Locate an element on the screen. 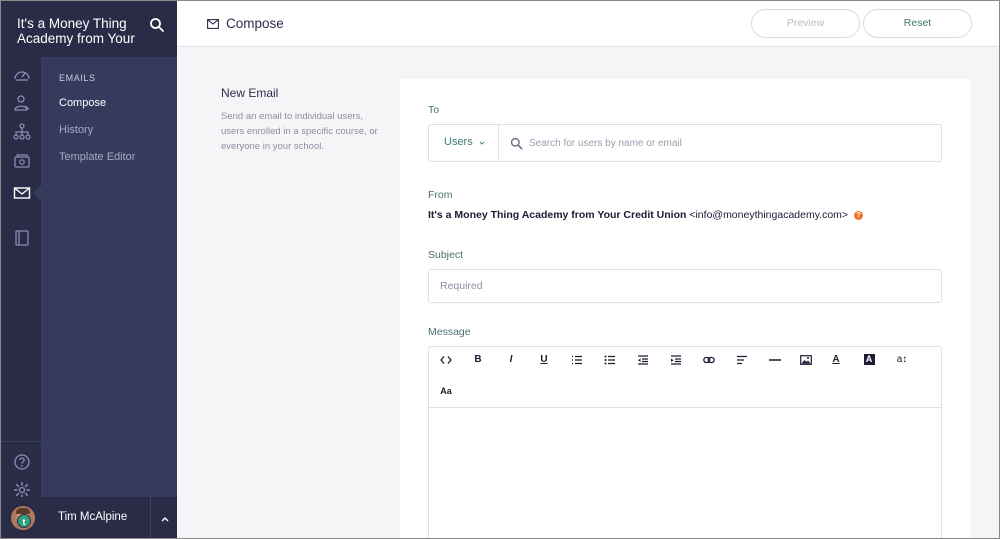 Image resolution: width=1000 pixels, height=539 pixels. font-size-icon: a↕ is located at coordinates (902, 360).